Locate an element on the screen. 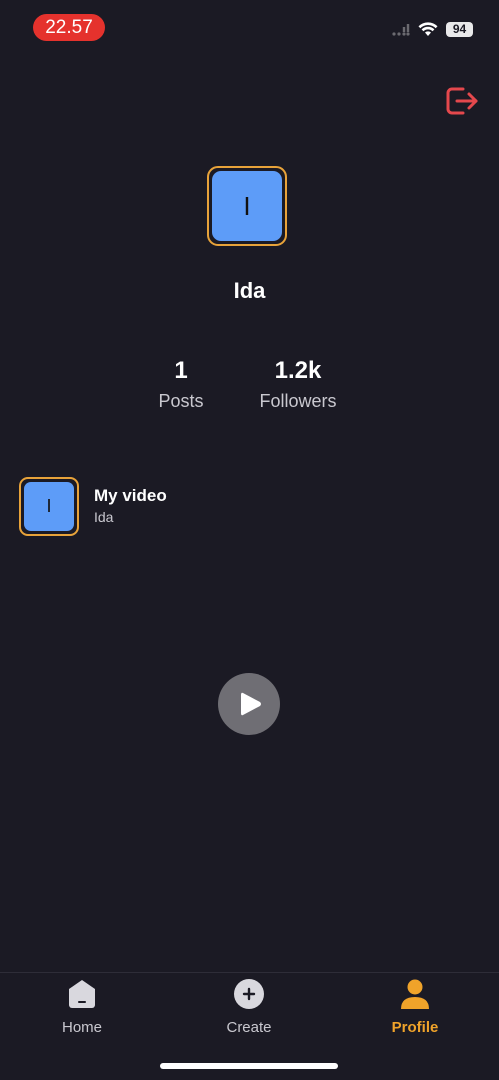 The image size is (499, 1080). profile-name: Ida is located at coordinates (249, 290).